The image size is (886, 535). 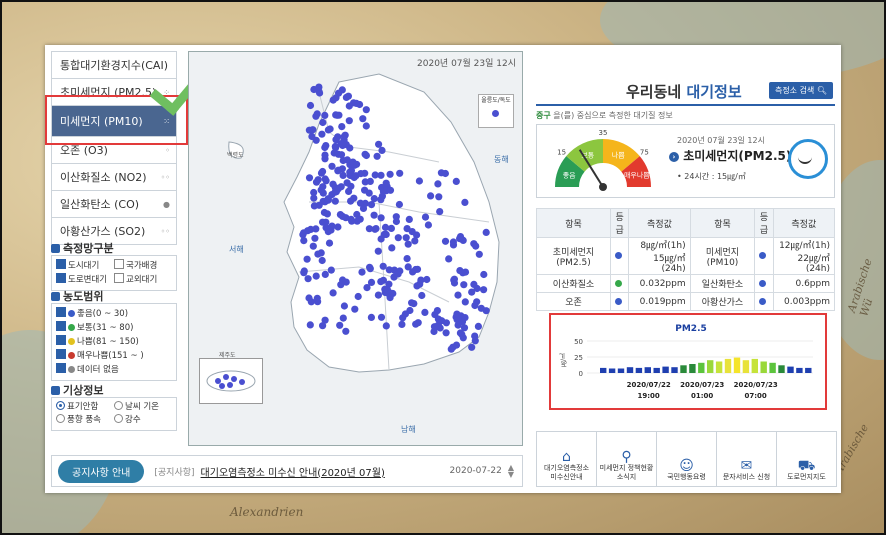 What do you see at coordinates (101, 471) in the screenshot?
I see `notice-button: 공지사항 안내` at bounding box center [101, 471].